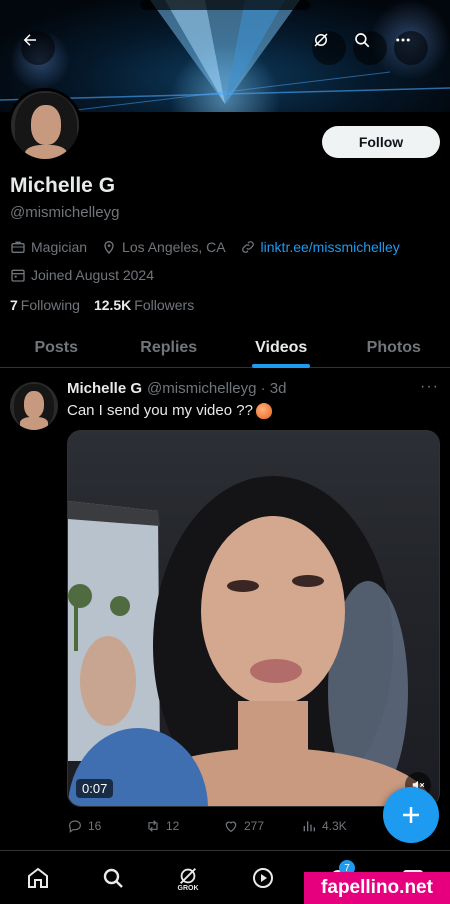 Image resolution: width=450 pixels, height=904 pixels. Describe the element at coordinates (109, 247) in the screenshot. I see `location-pin-icon` at that location.